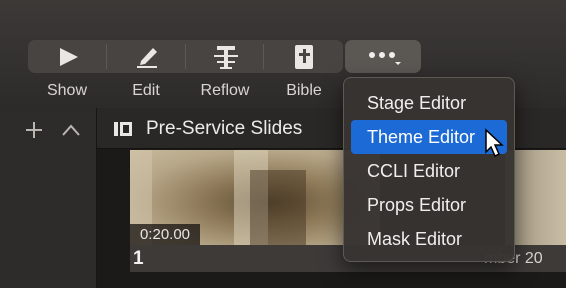 The image size is (566, 288). What do you see at coordinates (165, 234) in the screenshot?
I see `slide-timecode: 0:20.00` at bounding box center [165, 234].